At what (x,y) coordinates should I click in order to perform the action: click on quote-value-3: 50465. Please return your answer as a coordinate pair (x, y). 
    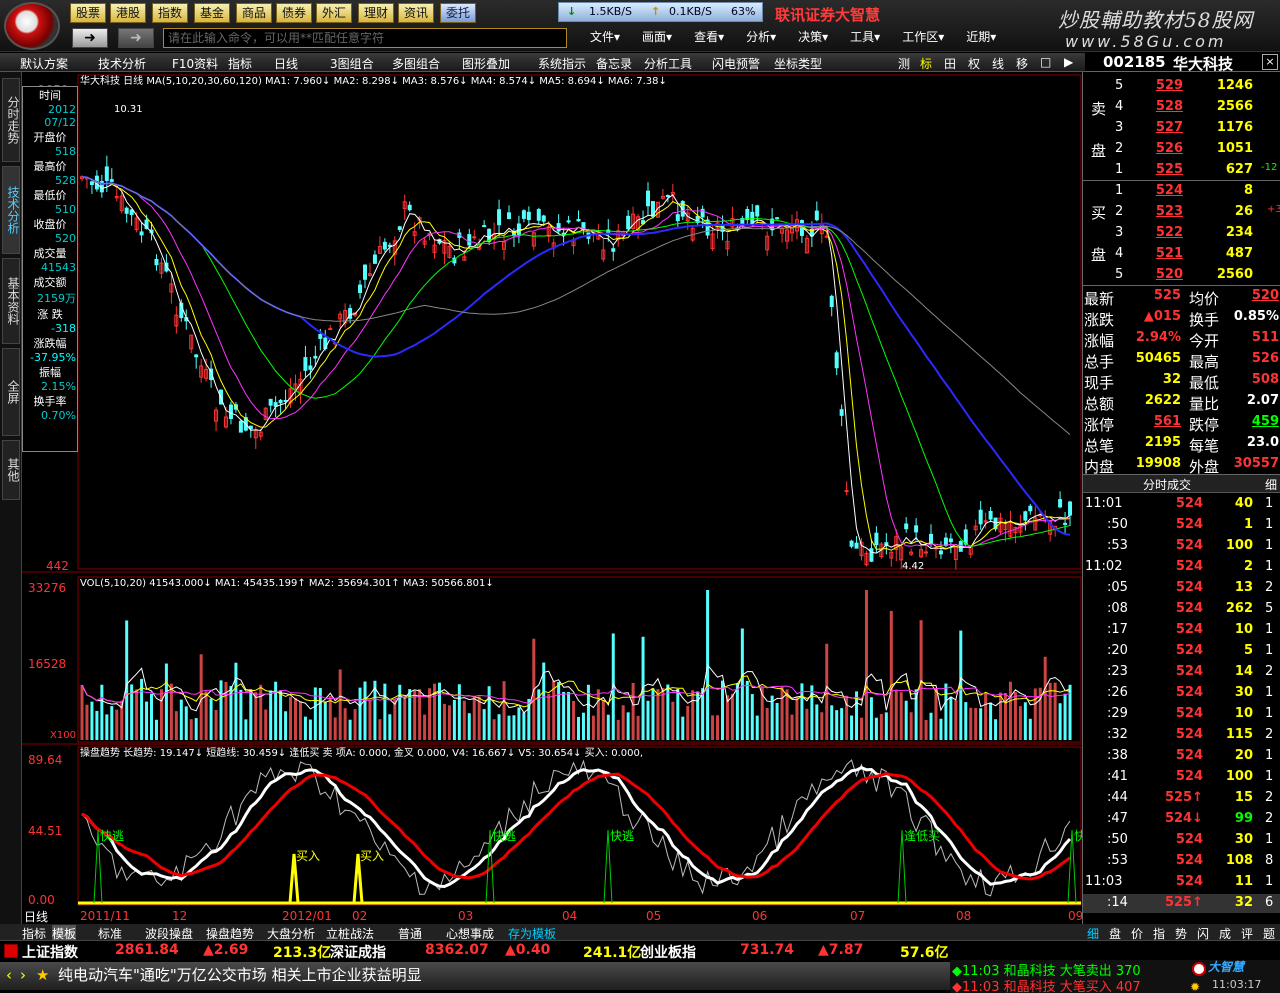
    Looking at the image, I should click on (1158, 358).